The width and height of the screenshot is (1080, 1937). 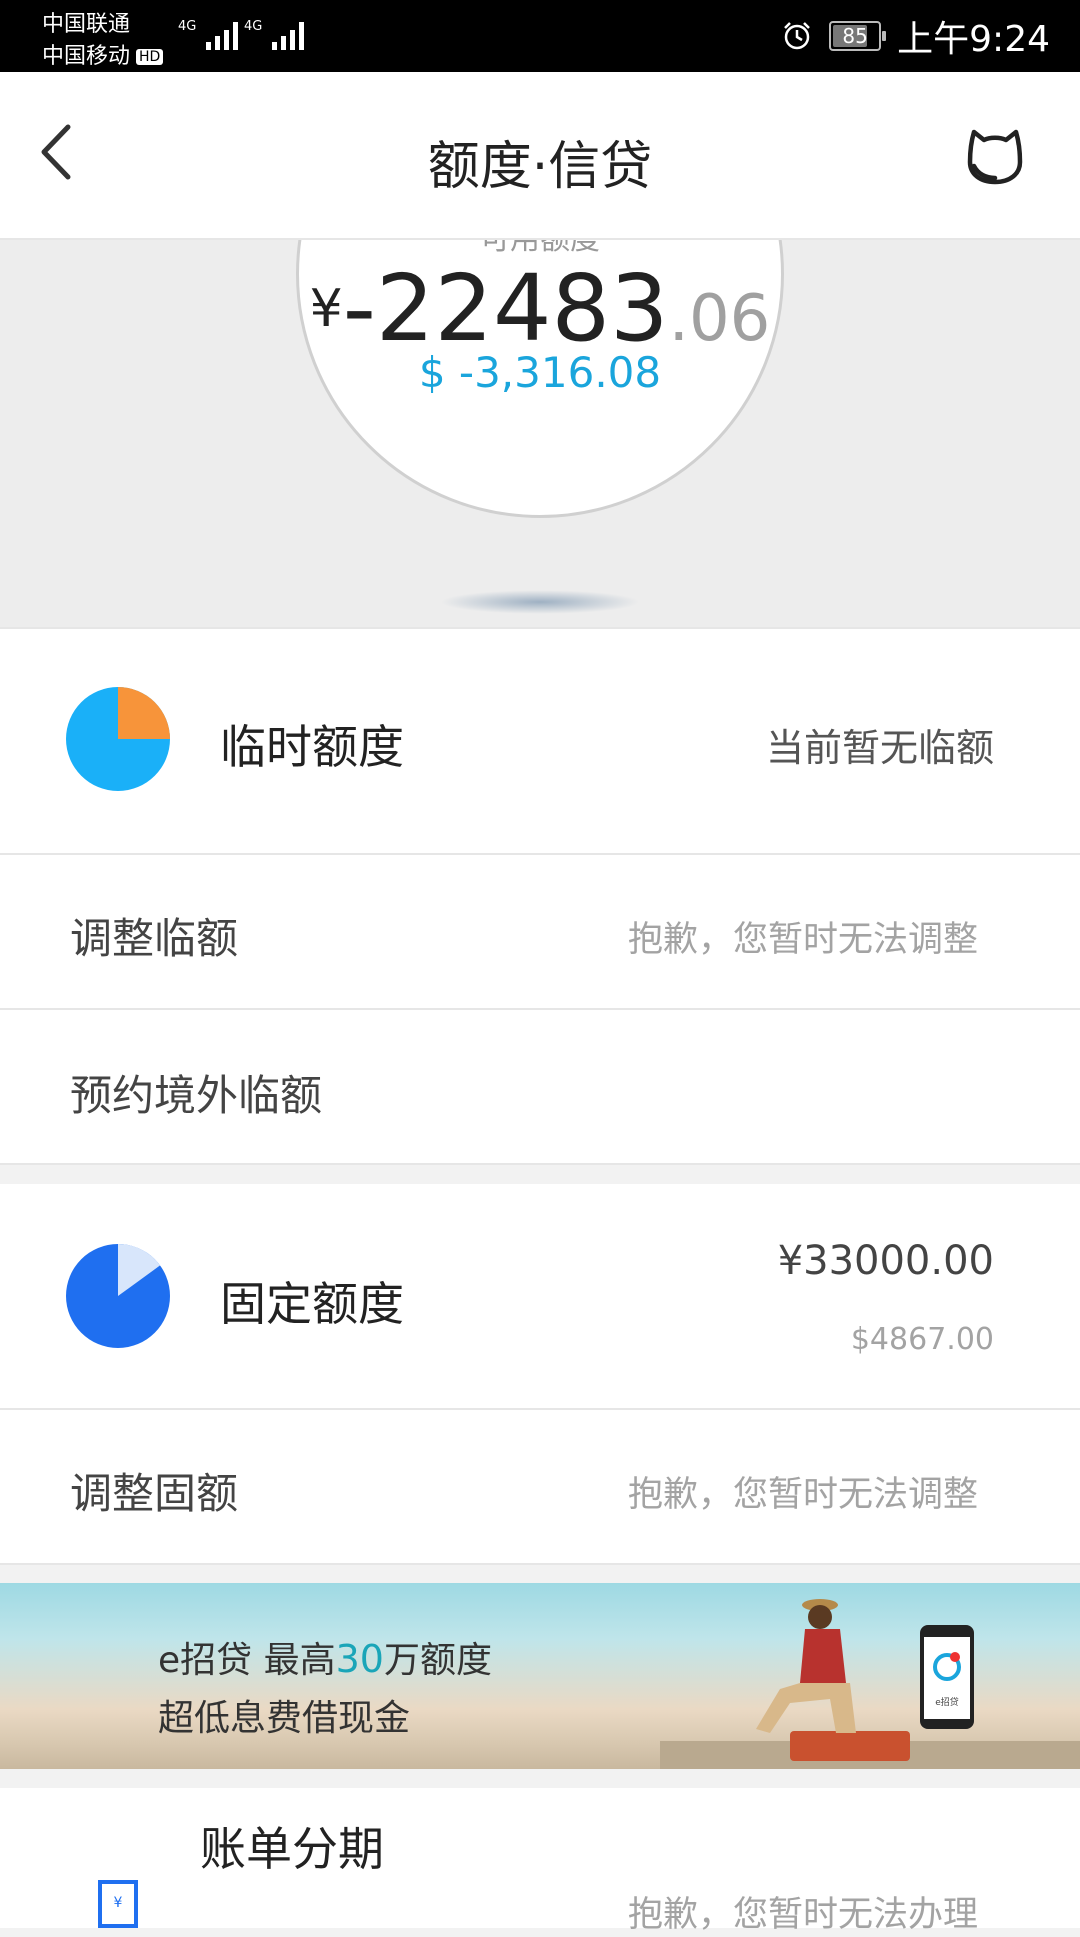 I want to click on adjust-fixed-limit-status: 抱歉，您暂时无法调整, so click(x=802, y=1495).